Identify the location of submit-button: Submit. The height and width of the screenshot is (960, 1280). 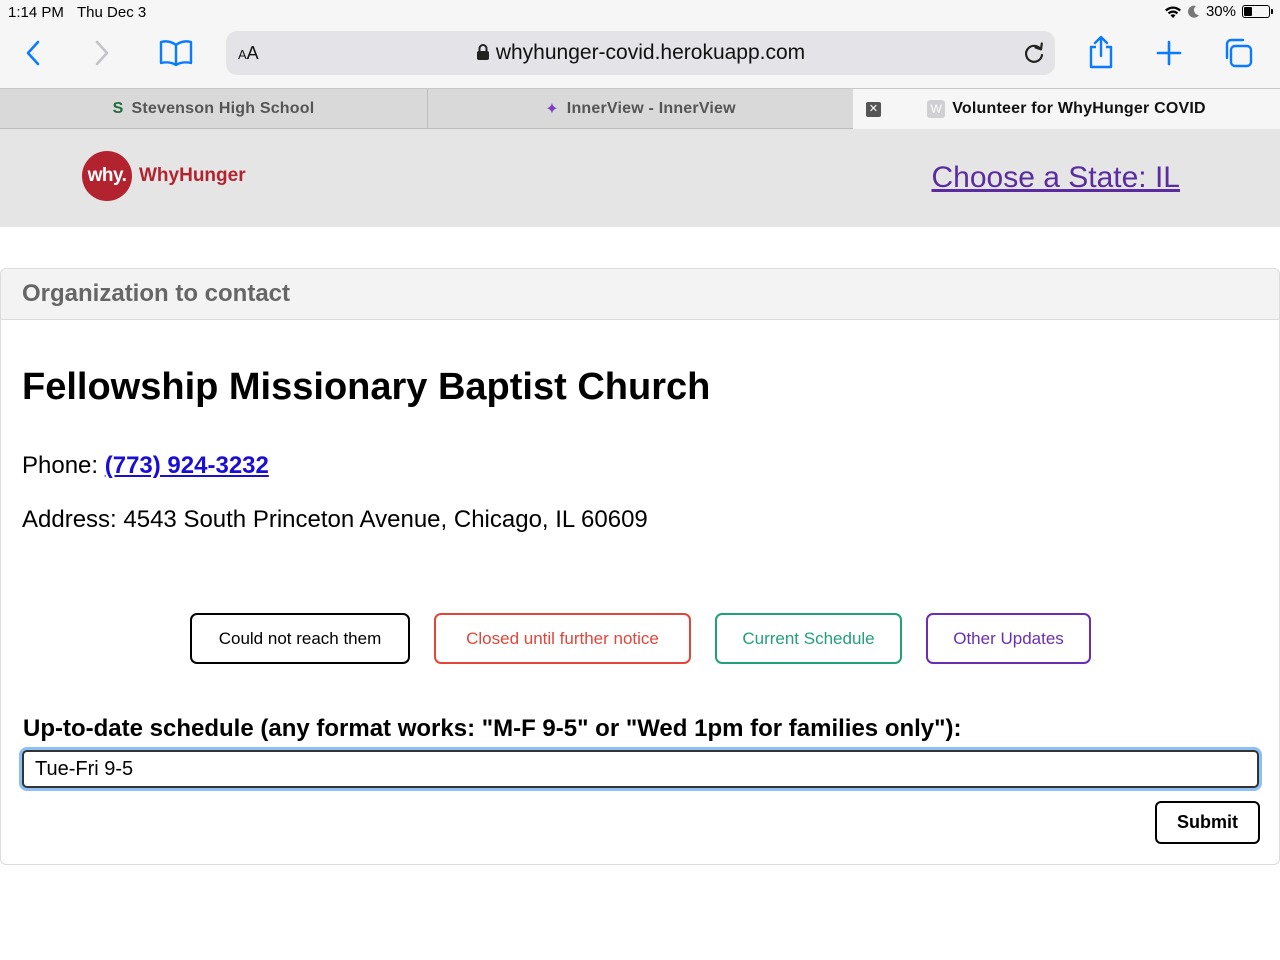
(1207, 822).